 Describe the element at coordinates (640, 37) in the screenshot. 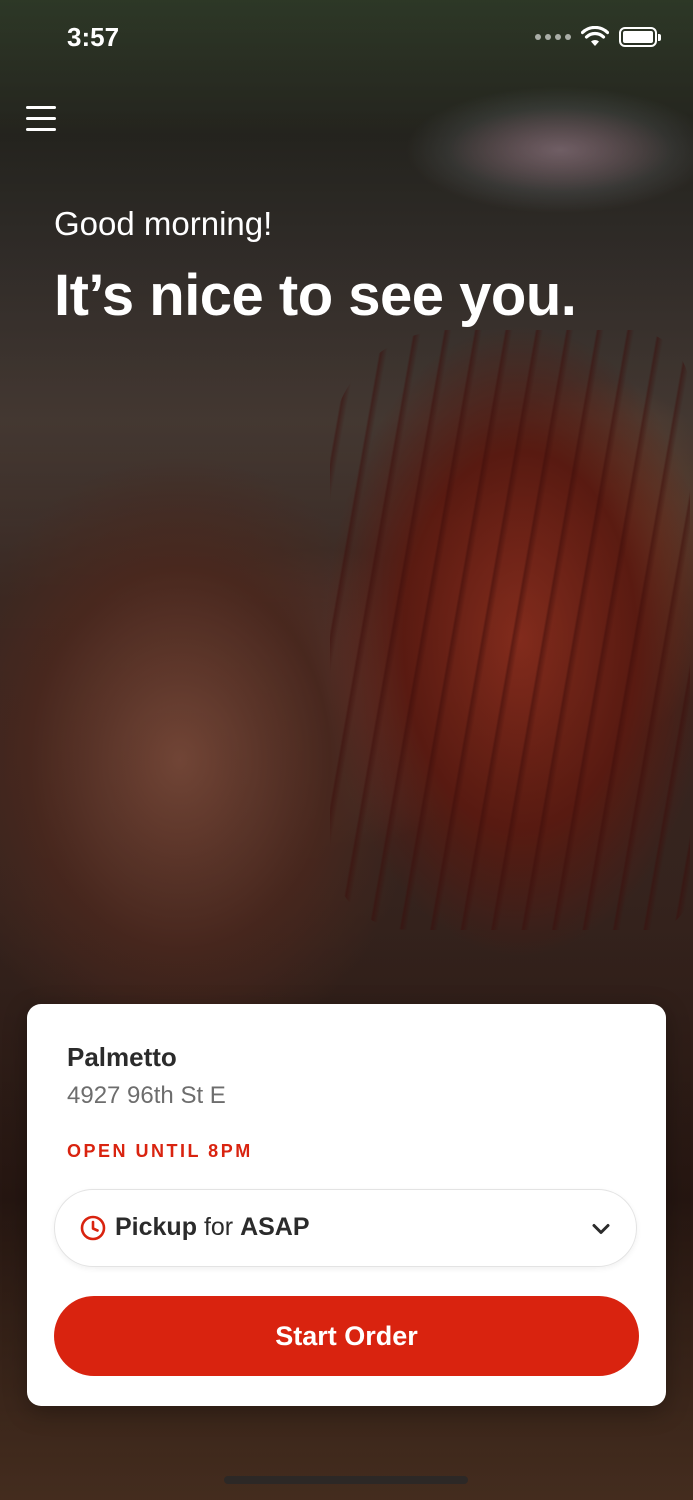

I see `battery-icon` at that location.